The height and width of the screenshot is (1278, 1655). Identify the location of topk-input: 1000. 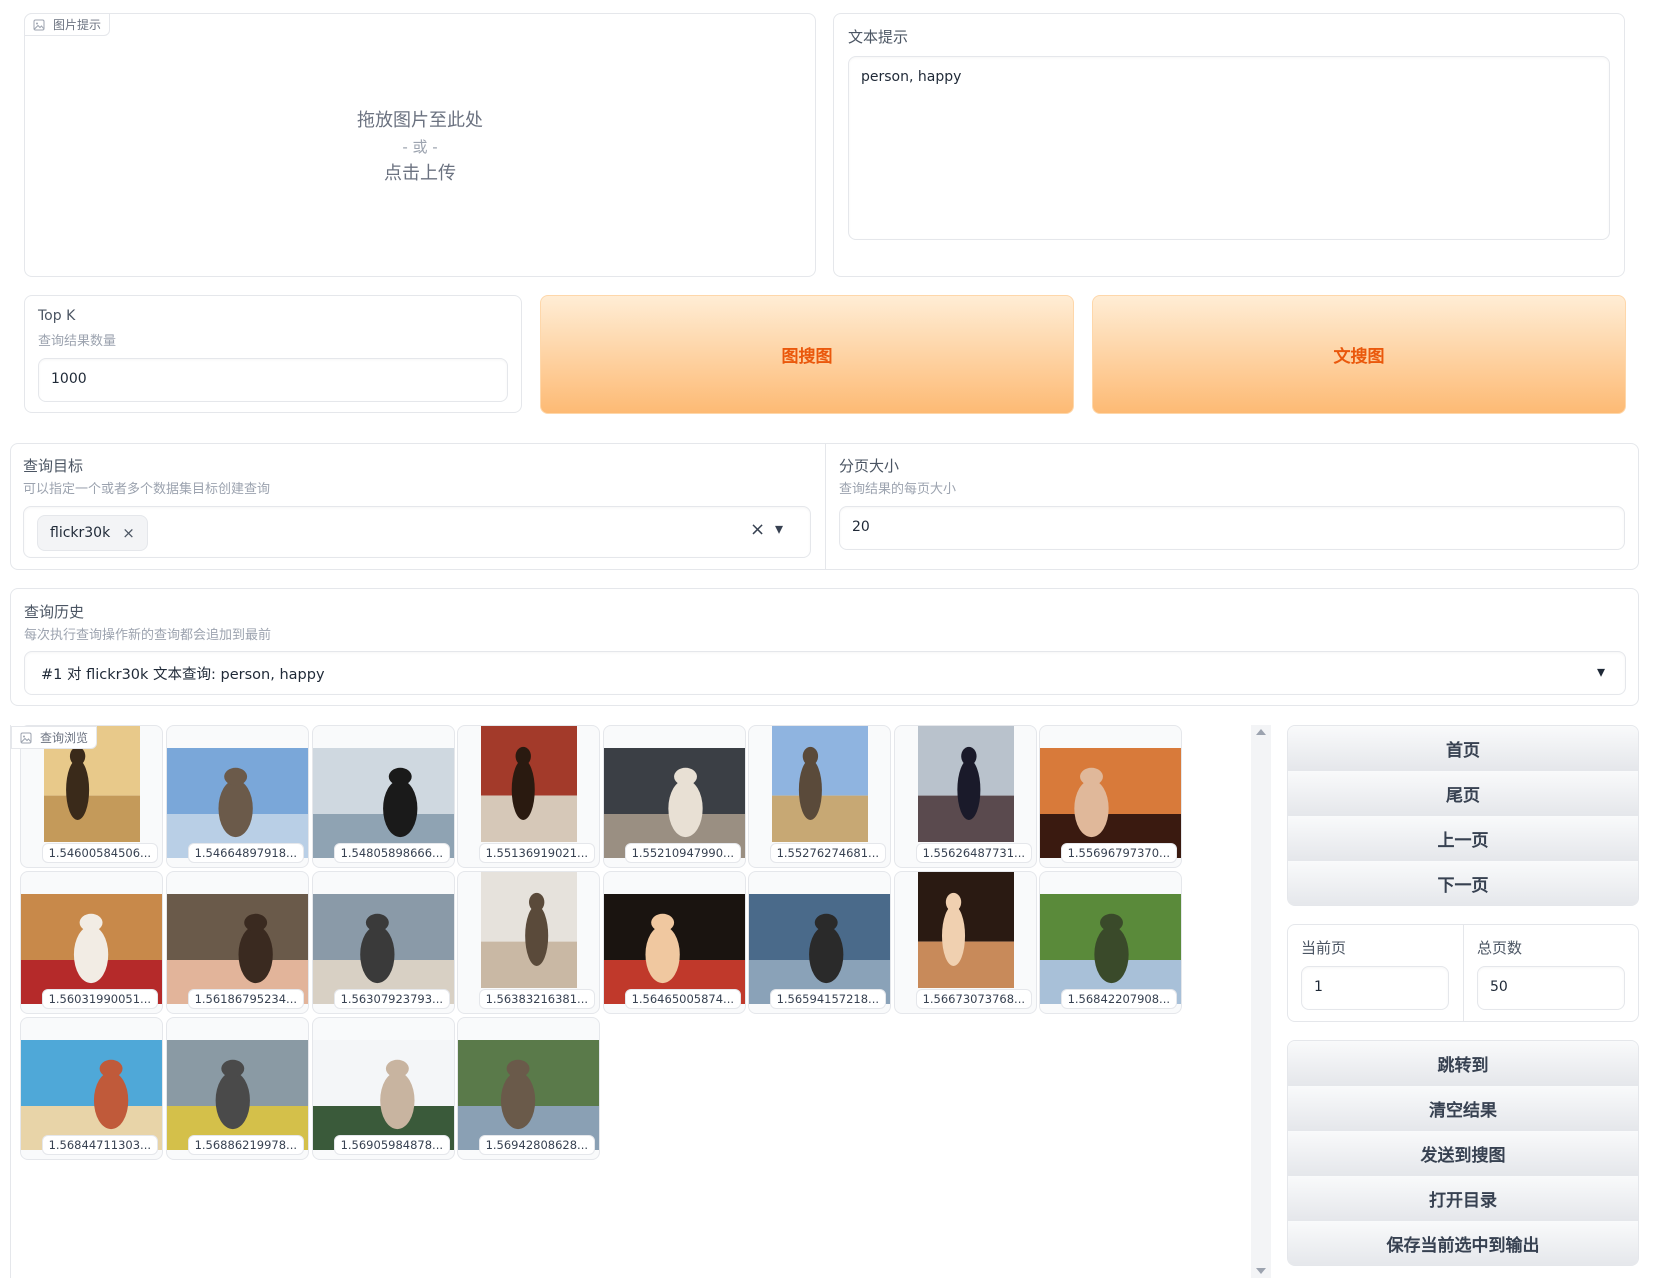
(273, 380).